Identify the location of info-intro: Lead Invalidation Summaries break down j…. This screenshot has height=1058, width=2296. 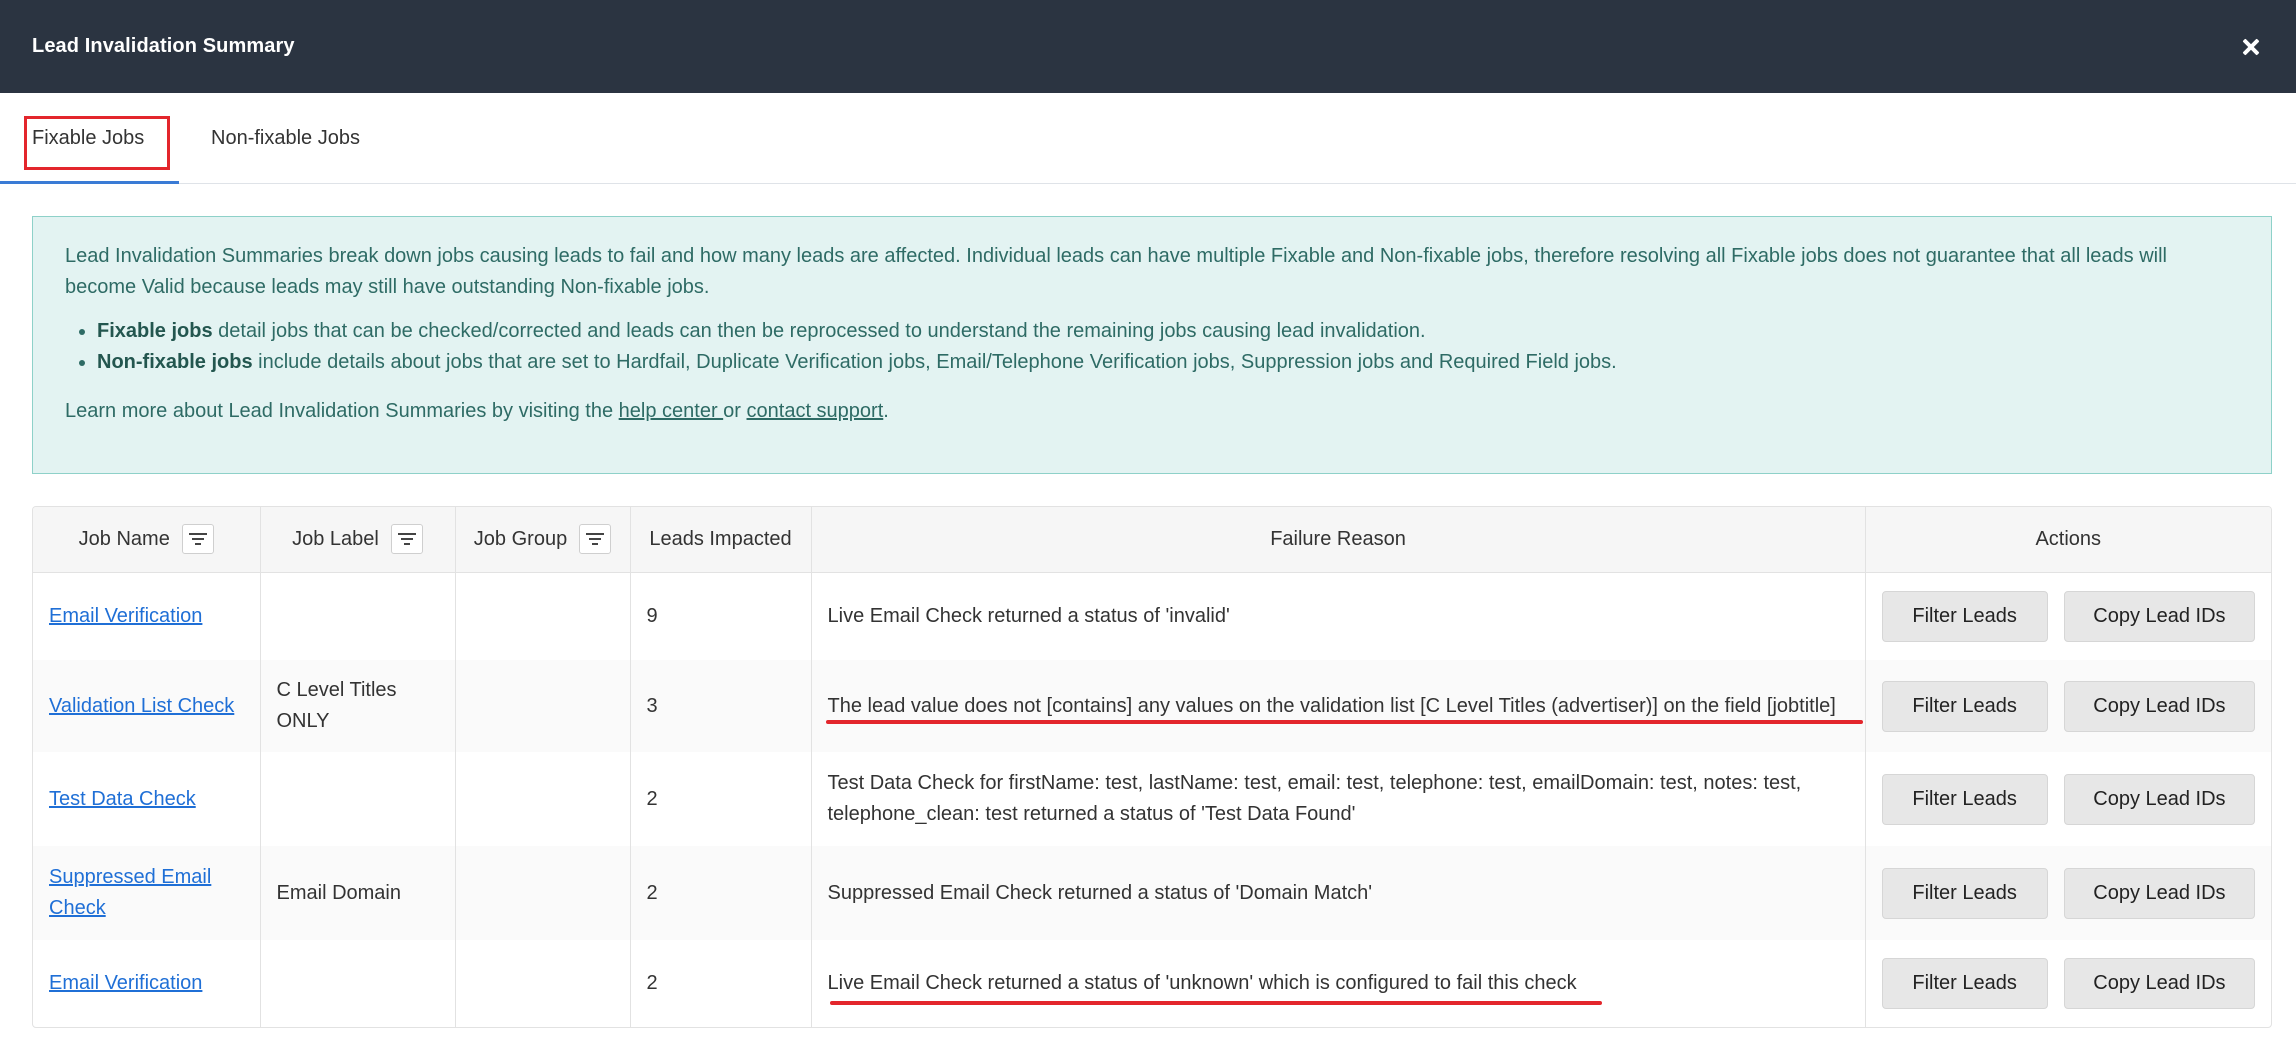
(1116, 271).